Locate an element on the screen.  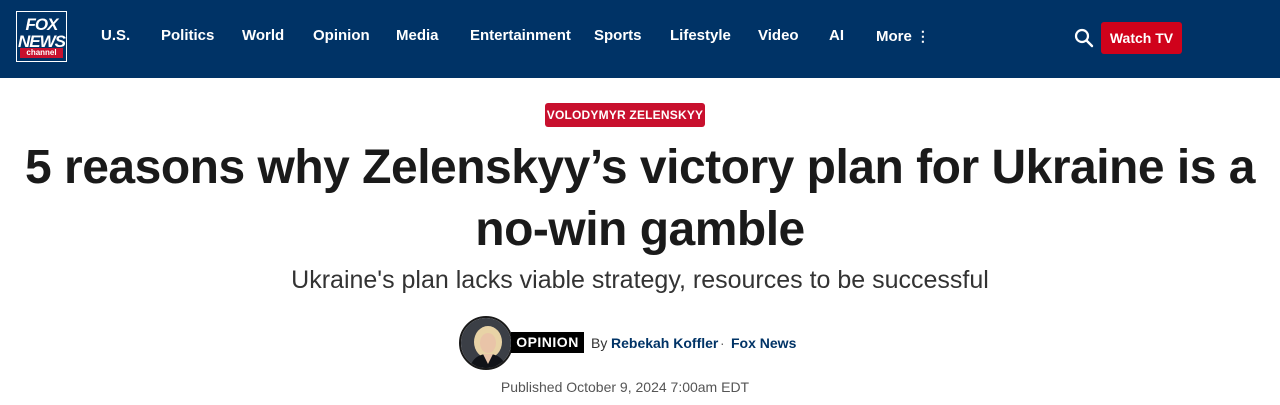
published-date: Published October 9, 2024 7:00am EDT is located at coordinates (625, 387).